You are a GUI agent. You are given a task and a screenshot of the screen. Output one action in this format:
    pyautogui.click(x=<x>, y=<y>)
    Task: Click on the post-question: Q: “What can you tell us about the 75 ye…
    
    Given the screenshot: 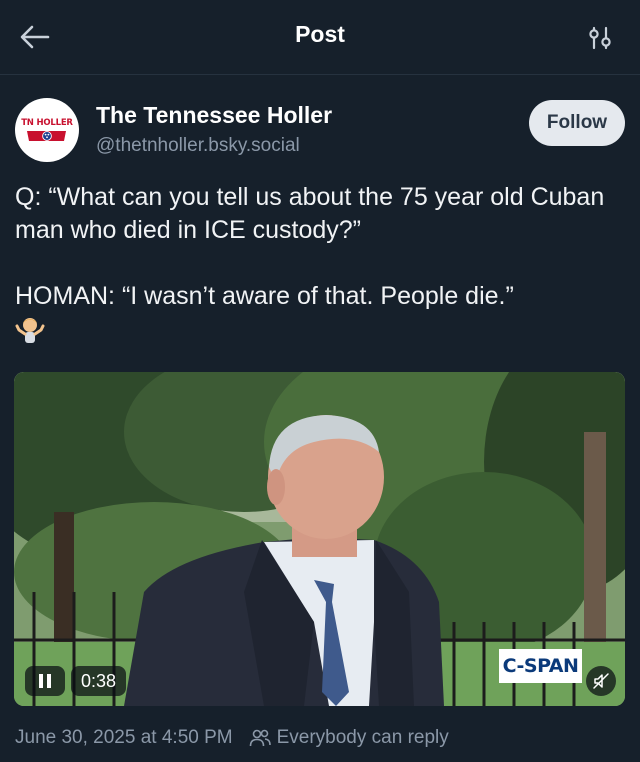 What is the action you would take?
    pyautogui.click(x=310, y=213)
    